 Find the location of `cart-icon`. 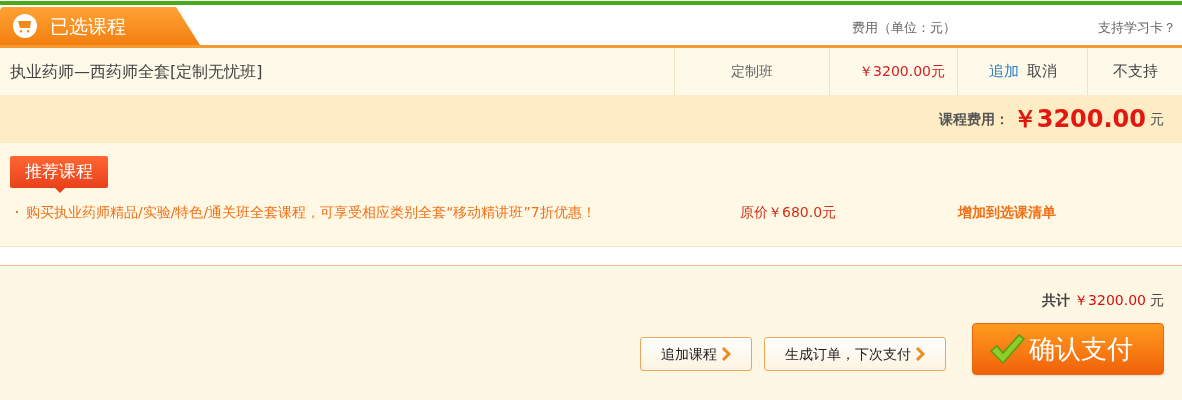

cart-icon is located at coordinates (25, 26).